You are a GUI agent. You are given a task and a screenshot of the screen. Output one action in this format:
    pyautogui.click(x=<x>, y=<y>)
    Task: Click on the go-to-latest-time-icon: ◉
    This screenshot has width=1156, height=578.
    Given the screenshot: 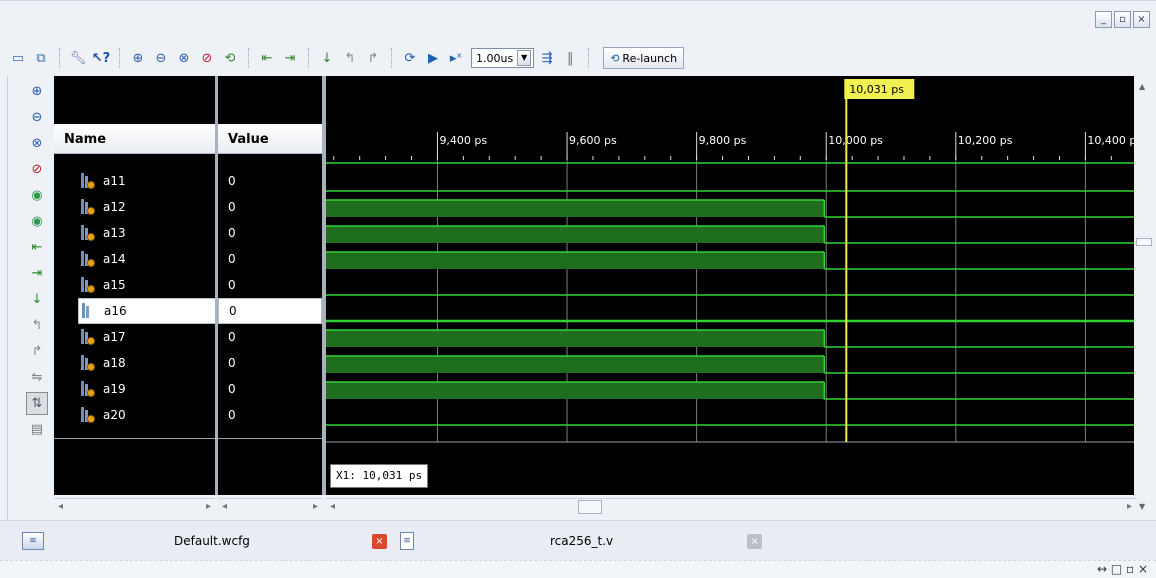 What is the action you would take?
    pyautogui.click(x=37, y=221)
    